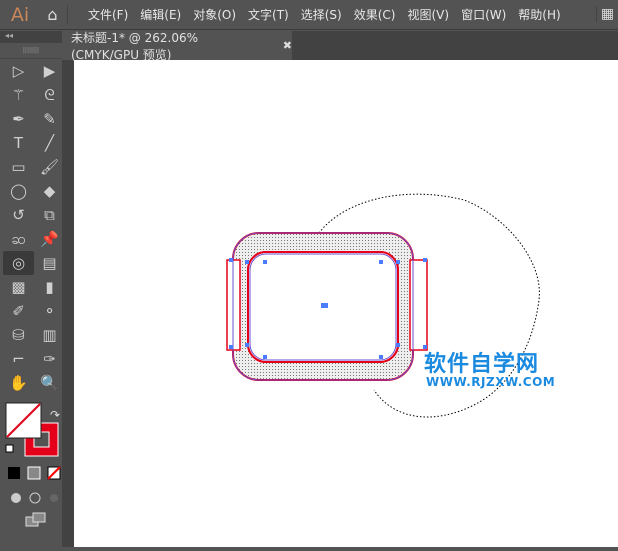 The width and height of the screenshot is (618, 551). I want to click on home-icon: ⌂, so click(53, 14).